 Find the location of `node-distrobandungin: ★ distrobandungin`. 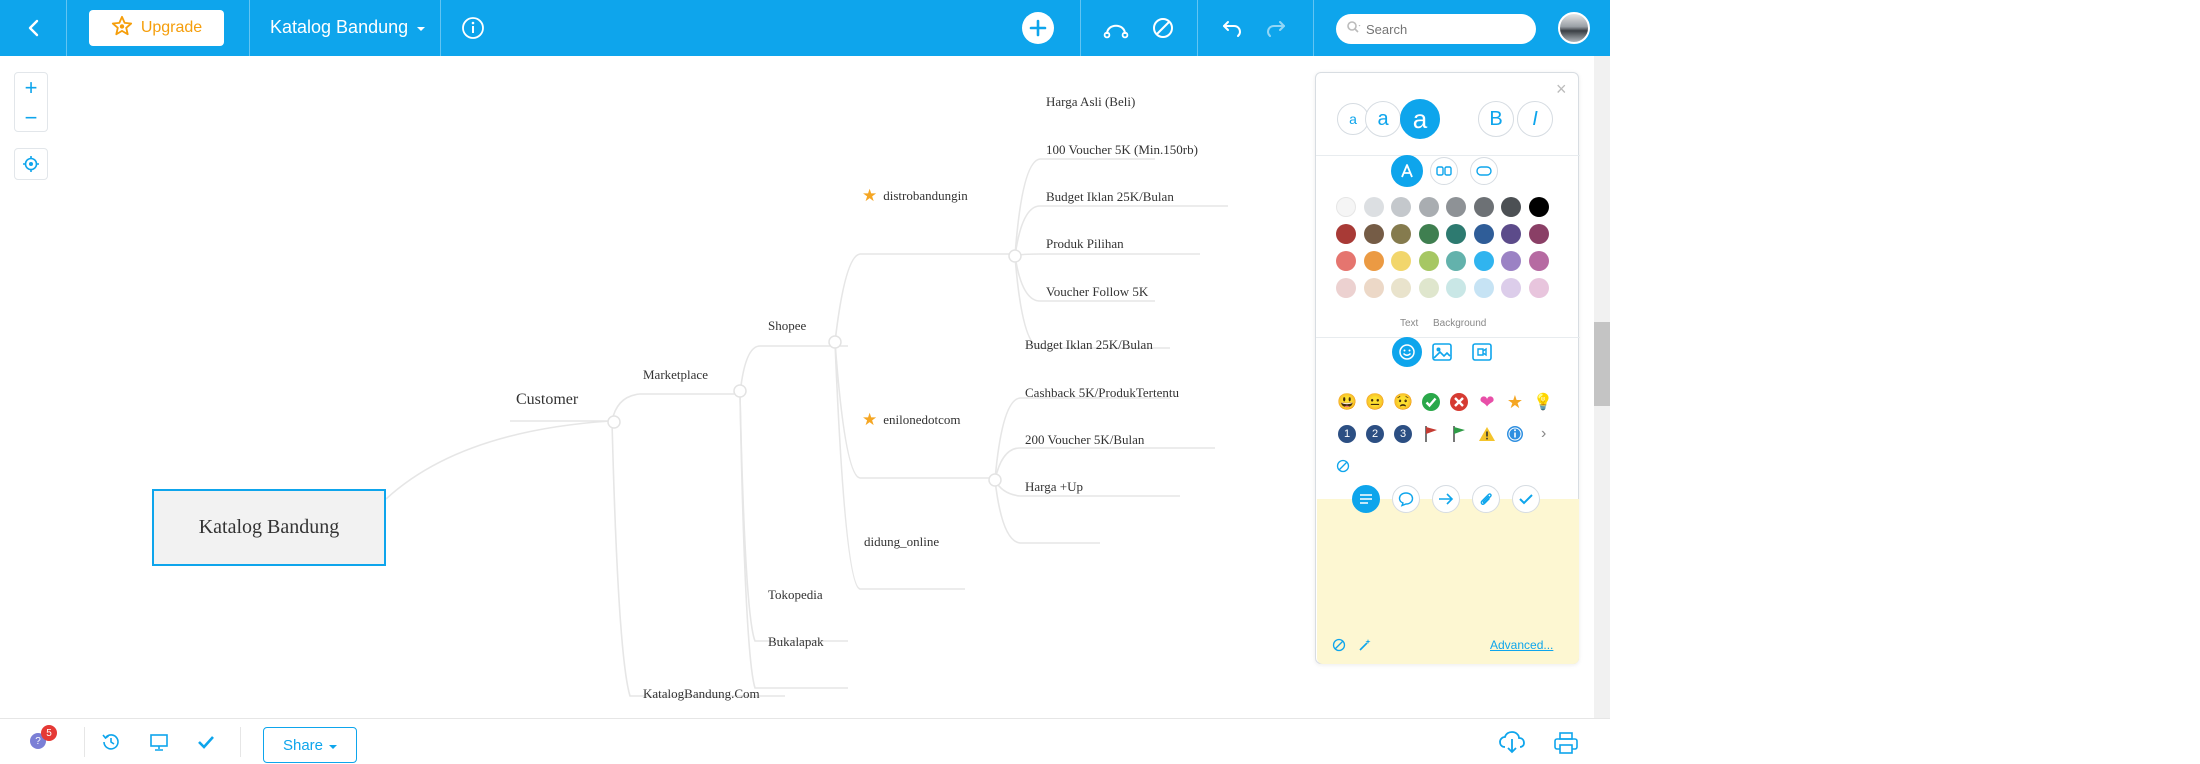

node-distrobandungin: ★ distrobandungin is located at coordinates (915, 196).